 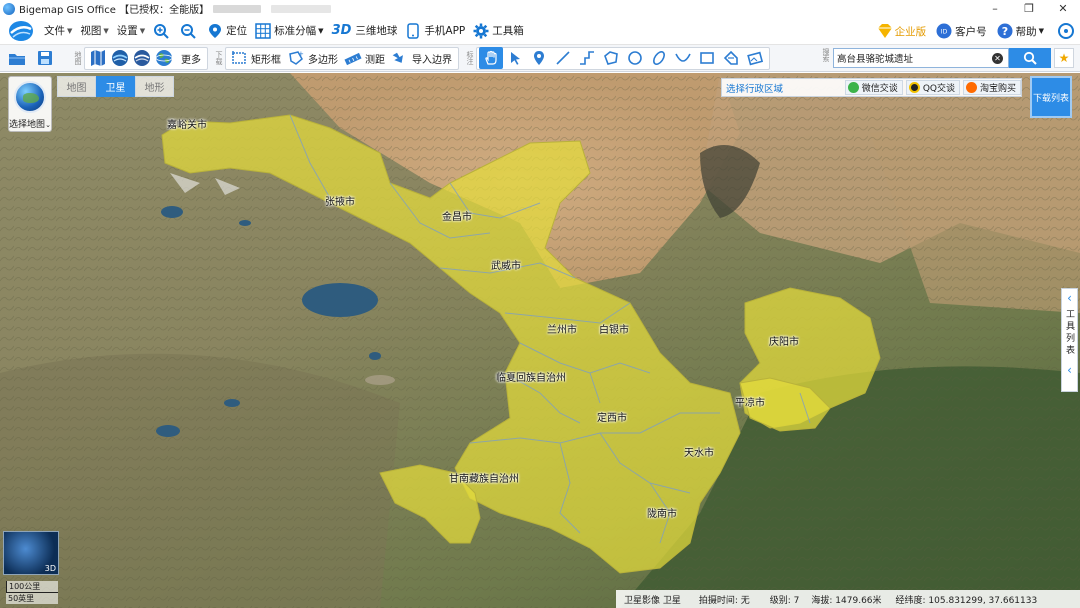 I want to click on maximize-button: ❐, so click(x=1029, y=8).